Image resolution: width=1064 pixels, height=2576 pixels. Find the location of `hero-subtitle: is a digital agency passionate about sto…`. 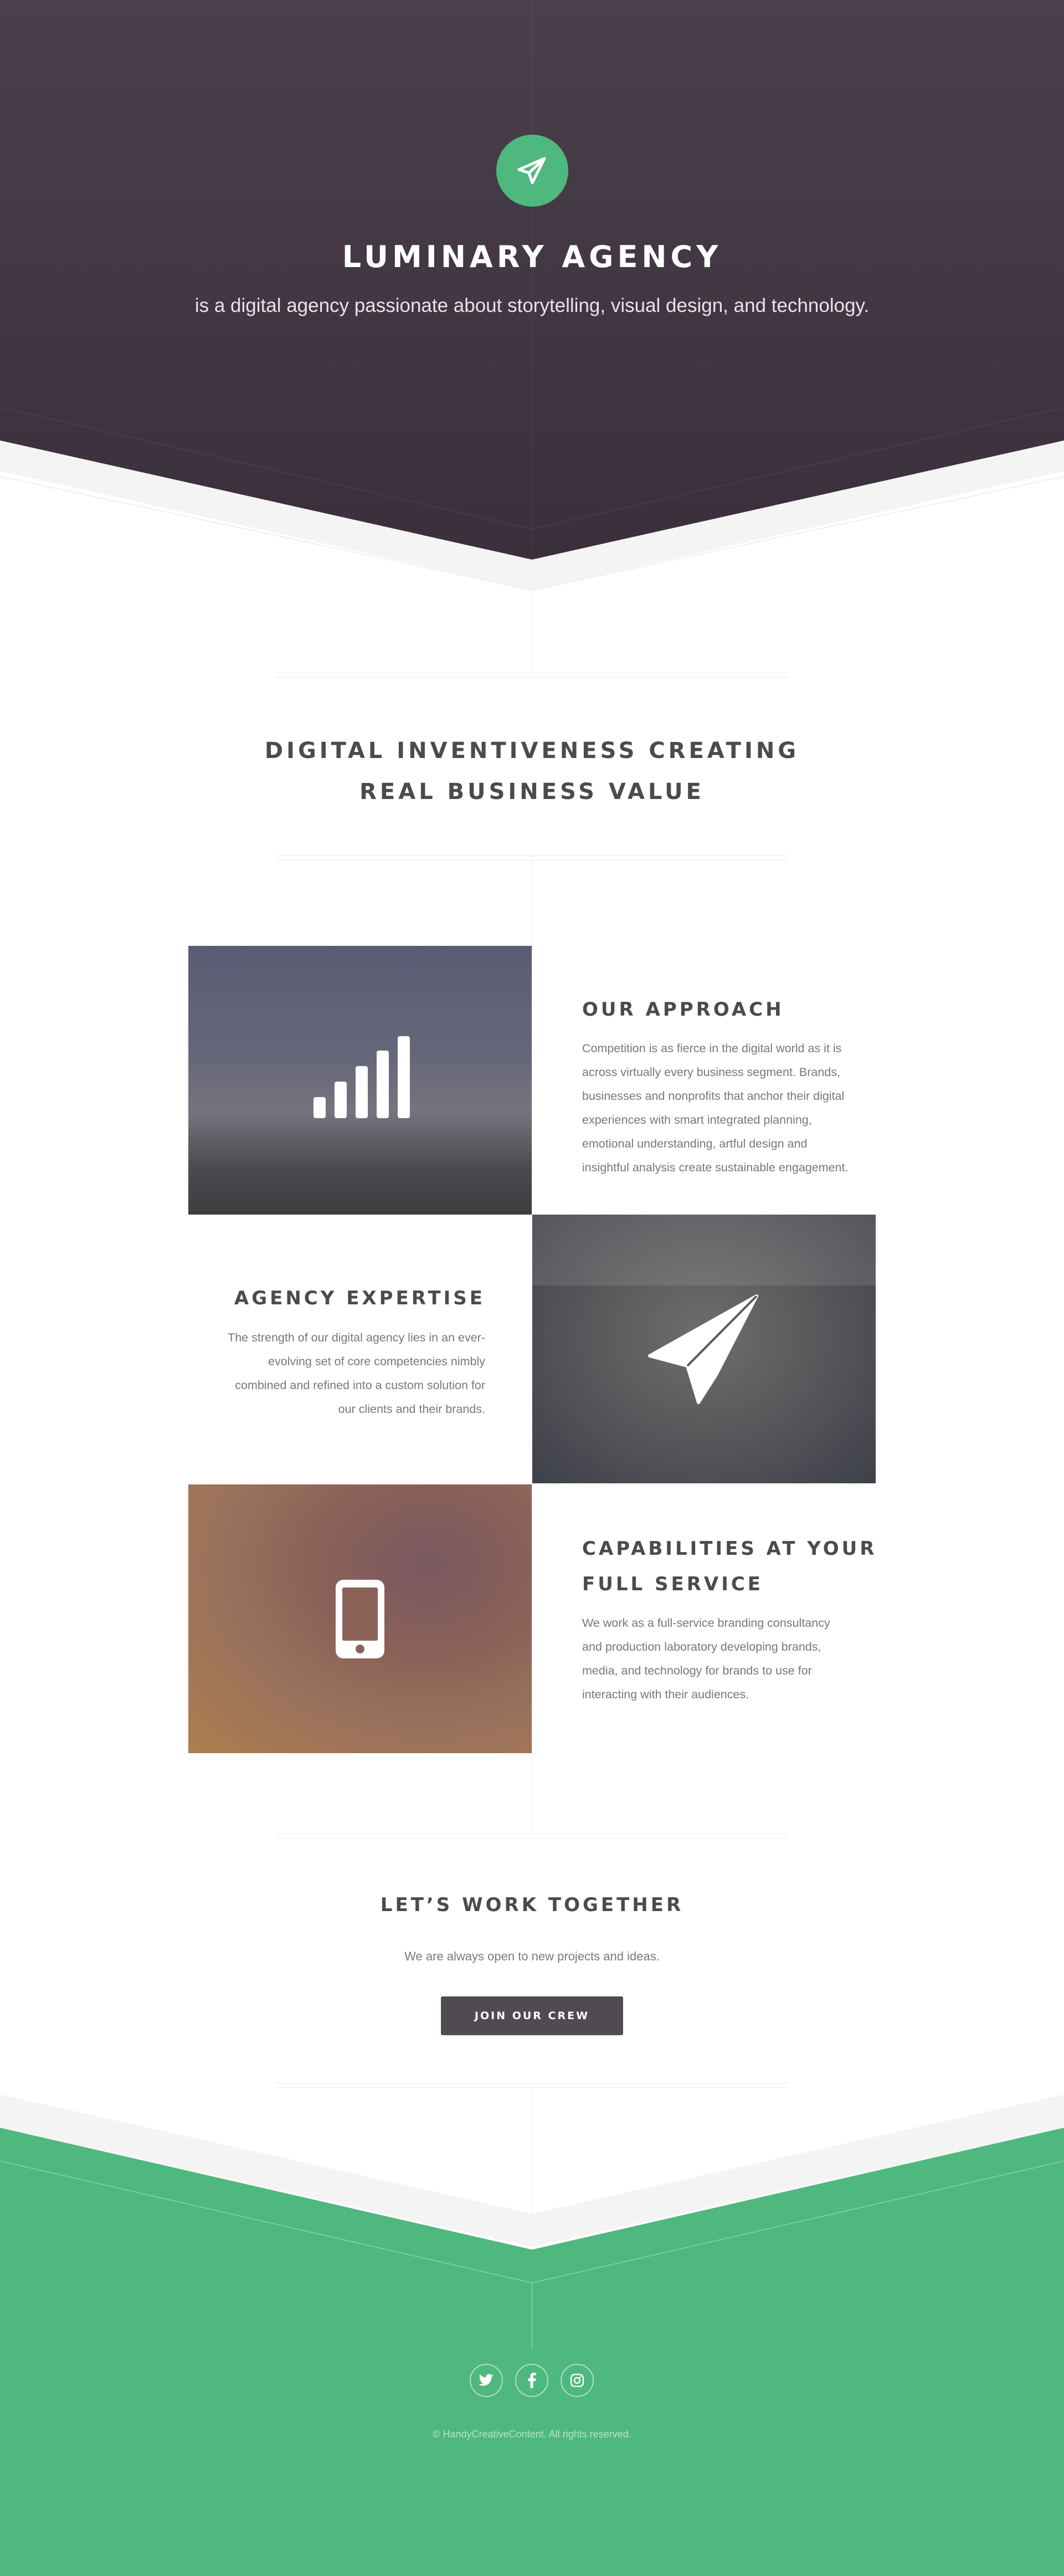

hero-subtitle: is a digital agency passionate about sto… is located at coordinates (532, 305).